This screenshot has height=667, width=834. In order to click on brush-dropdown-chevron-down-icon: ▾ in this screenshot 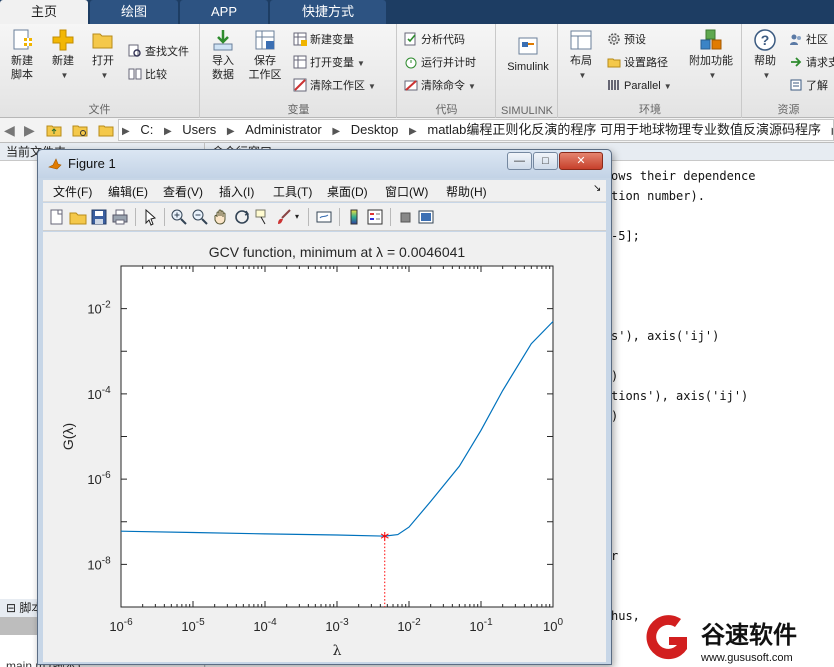, I will do `click(299, 221)`.